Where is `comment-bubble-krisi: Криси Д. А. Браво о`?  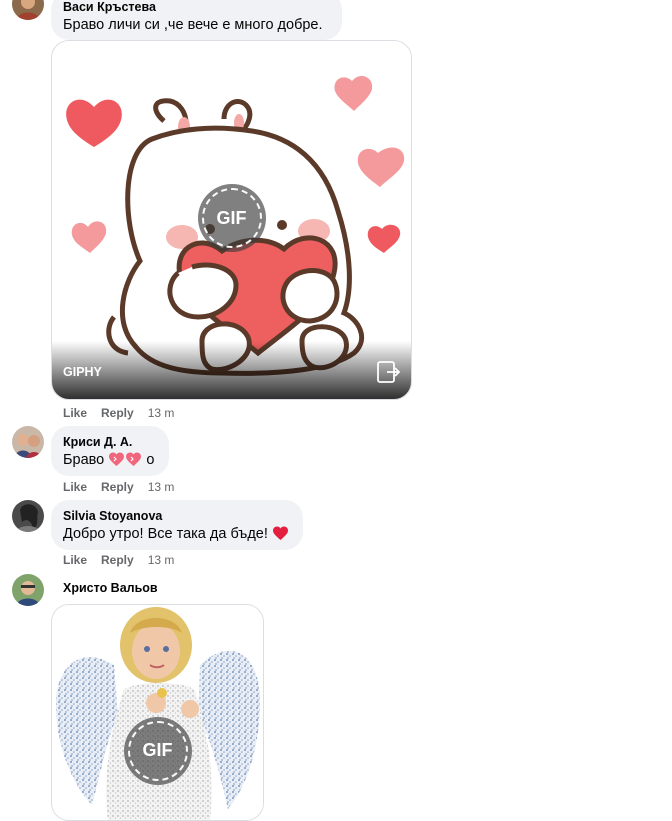 comment-bubble-krisi: Криси Д. А. Браво о is located at coordinates (110, 451).